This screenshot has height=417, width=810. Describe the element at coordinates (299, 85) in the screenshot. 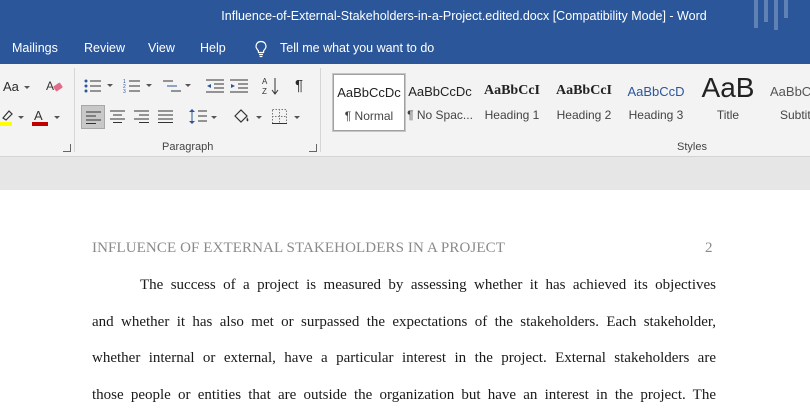

I see `pilcrow-icon: ¶` at that location.